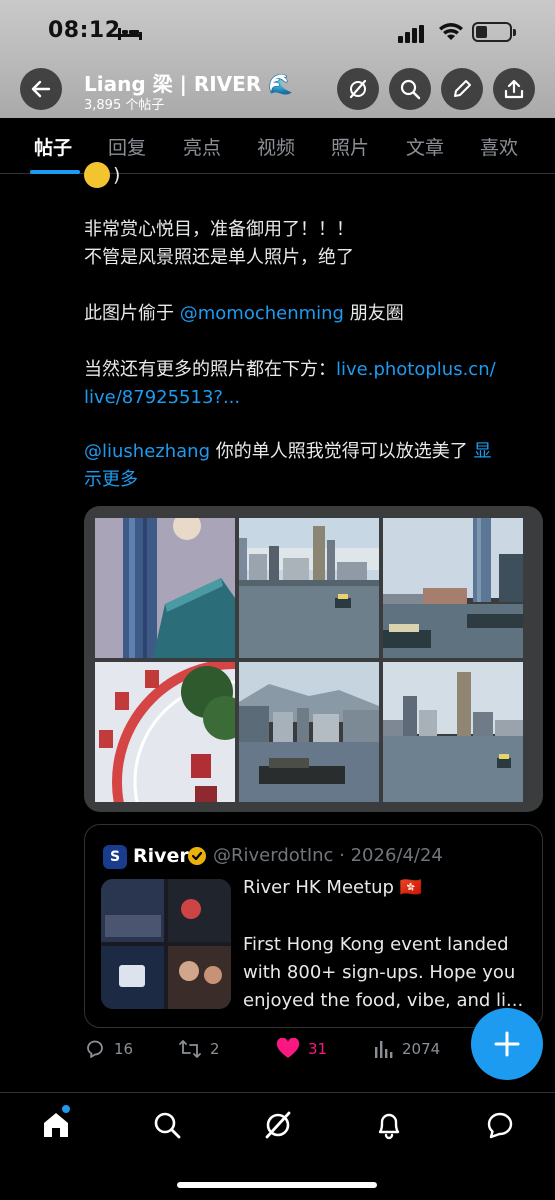 This screenshot has width=555, height=1200. What do you see at coordinates (165, 732) in the screenshot?
I see `photo-ferris-wheel` at bounding box center [165, 732].